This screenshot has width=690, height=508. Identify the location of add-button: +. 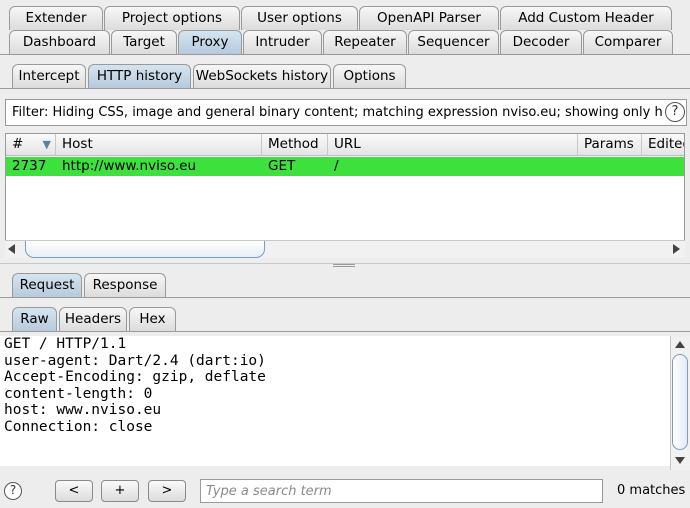
(120, 491).